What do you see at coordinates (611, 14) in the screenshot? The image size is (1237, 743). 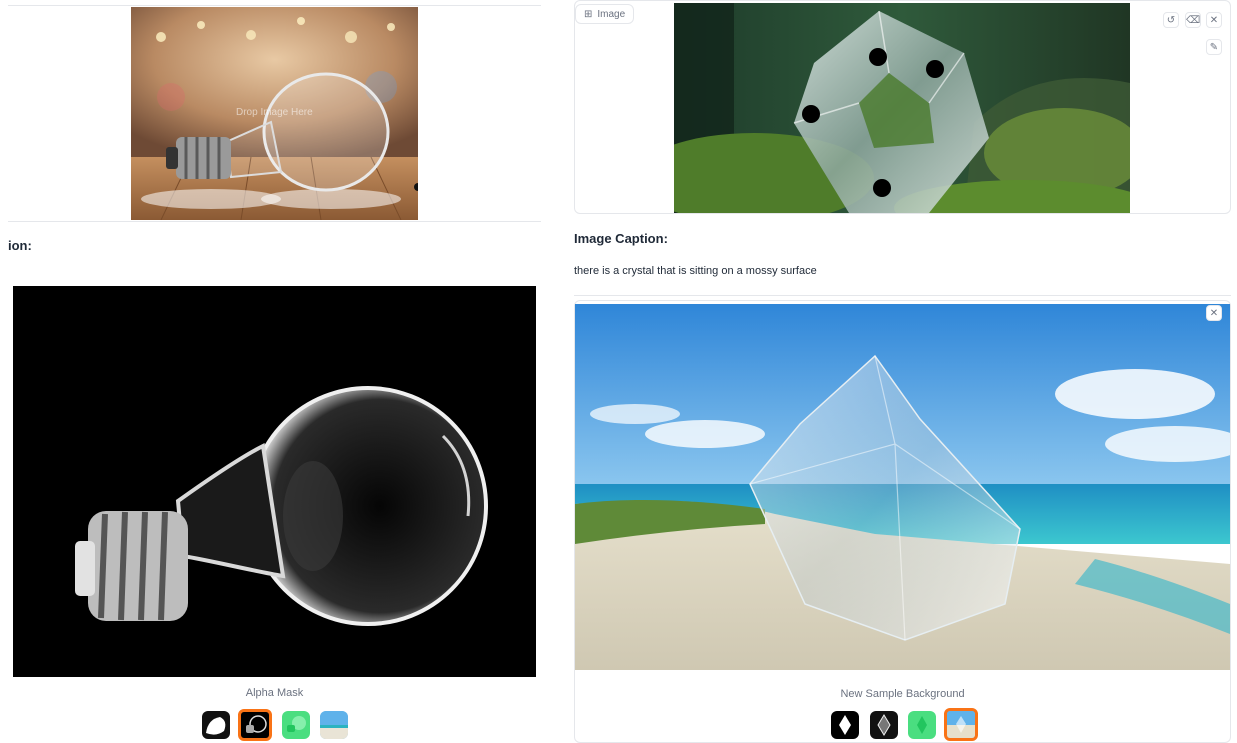 I see `image-badge-label: Image` at bounding box center [611, 14].